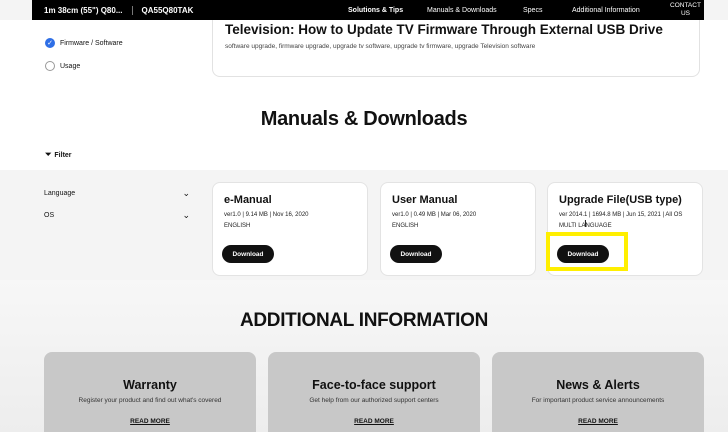 Image resolution: width=728 pixels, height=432 pixels. What do you see at coordinates (532, 10) in the screenshot?
I see `nav-specs: Specs` at bounding box center [532, 10].